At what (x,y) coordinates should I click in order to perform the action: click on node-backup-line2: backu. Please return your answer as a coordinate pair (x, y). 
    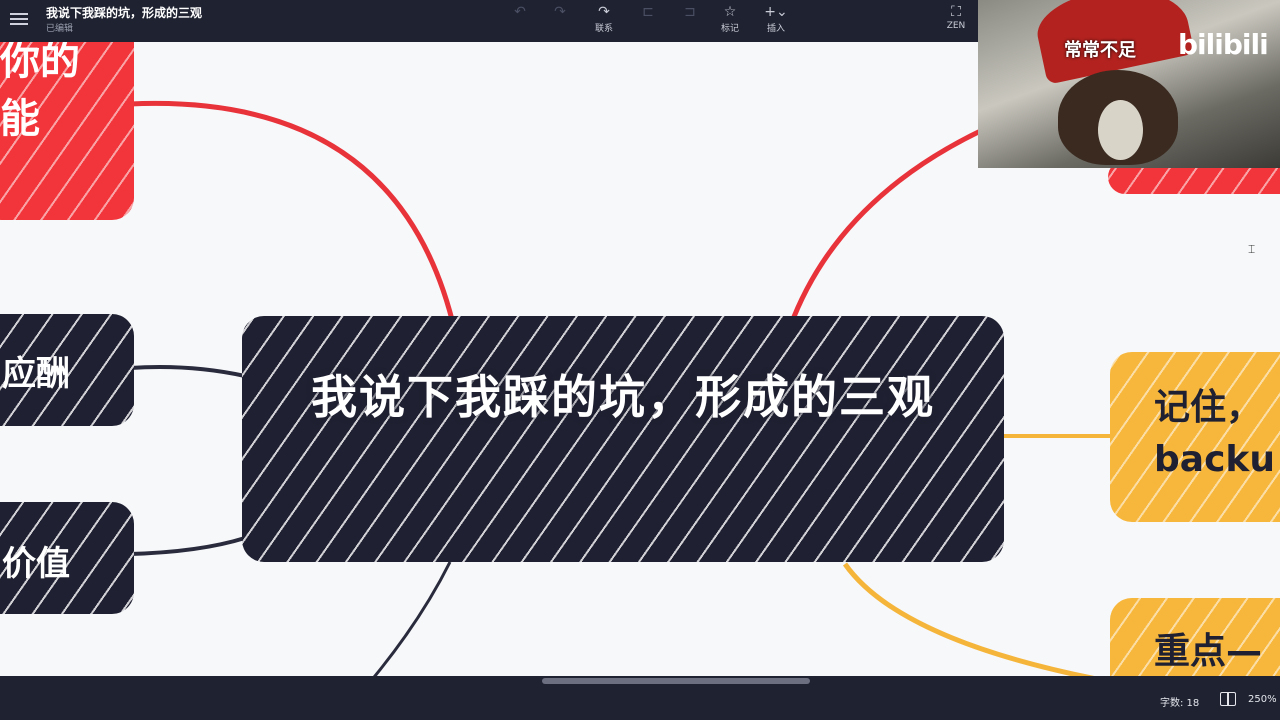
    Looking at the image, I should click on (1214, 459).